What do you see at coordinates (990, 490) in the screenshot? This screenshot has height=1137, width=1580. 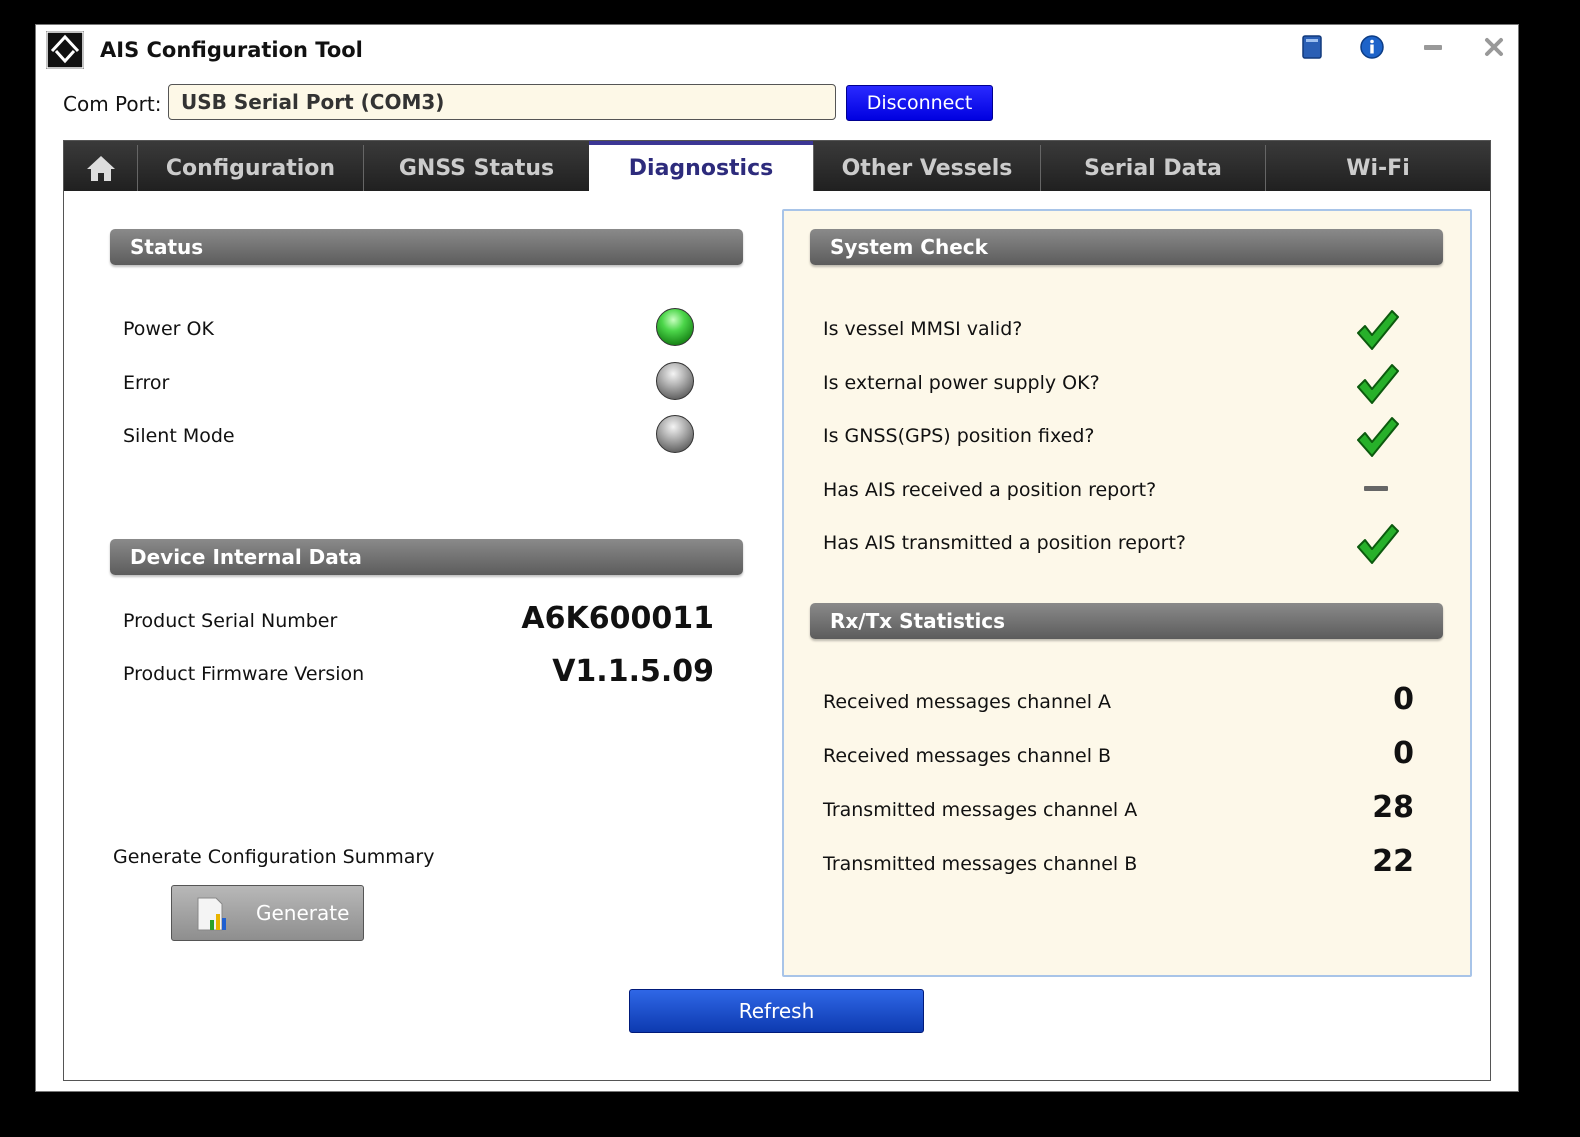 I see `check-label-received-report: Has AIS received a position report?` at bounding box center [990, 490].